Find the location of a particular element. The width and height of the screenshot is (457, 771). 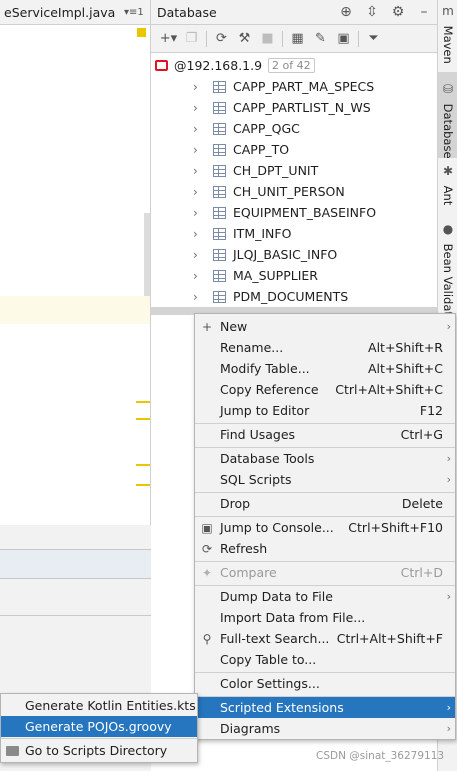

submenu-goto-scripts-dir: Go to Scripts Directory is located at coordinates (99, 750).